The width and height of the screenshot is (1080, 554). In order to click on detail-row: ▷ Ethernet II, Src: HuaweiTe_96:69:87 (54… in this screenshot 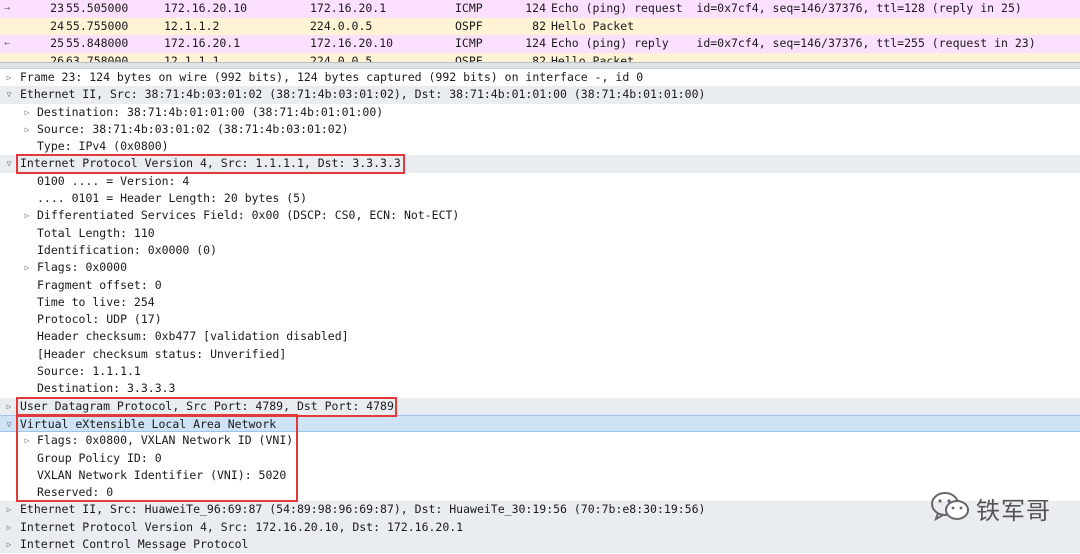, I will do `click(540, 510)`.